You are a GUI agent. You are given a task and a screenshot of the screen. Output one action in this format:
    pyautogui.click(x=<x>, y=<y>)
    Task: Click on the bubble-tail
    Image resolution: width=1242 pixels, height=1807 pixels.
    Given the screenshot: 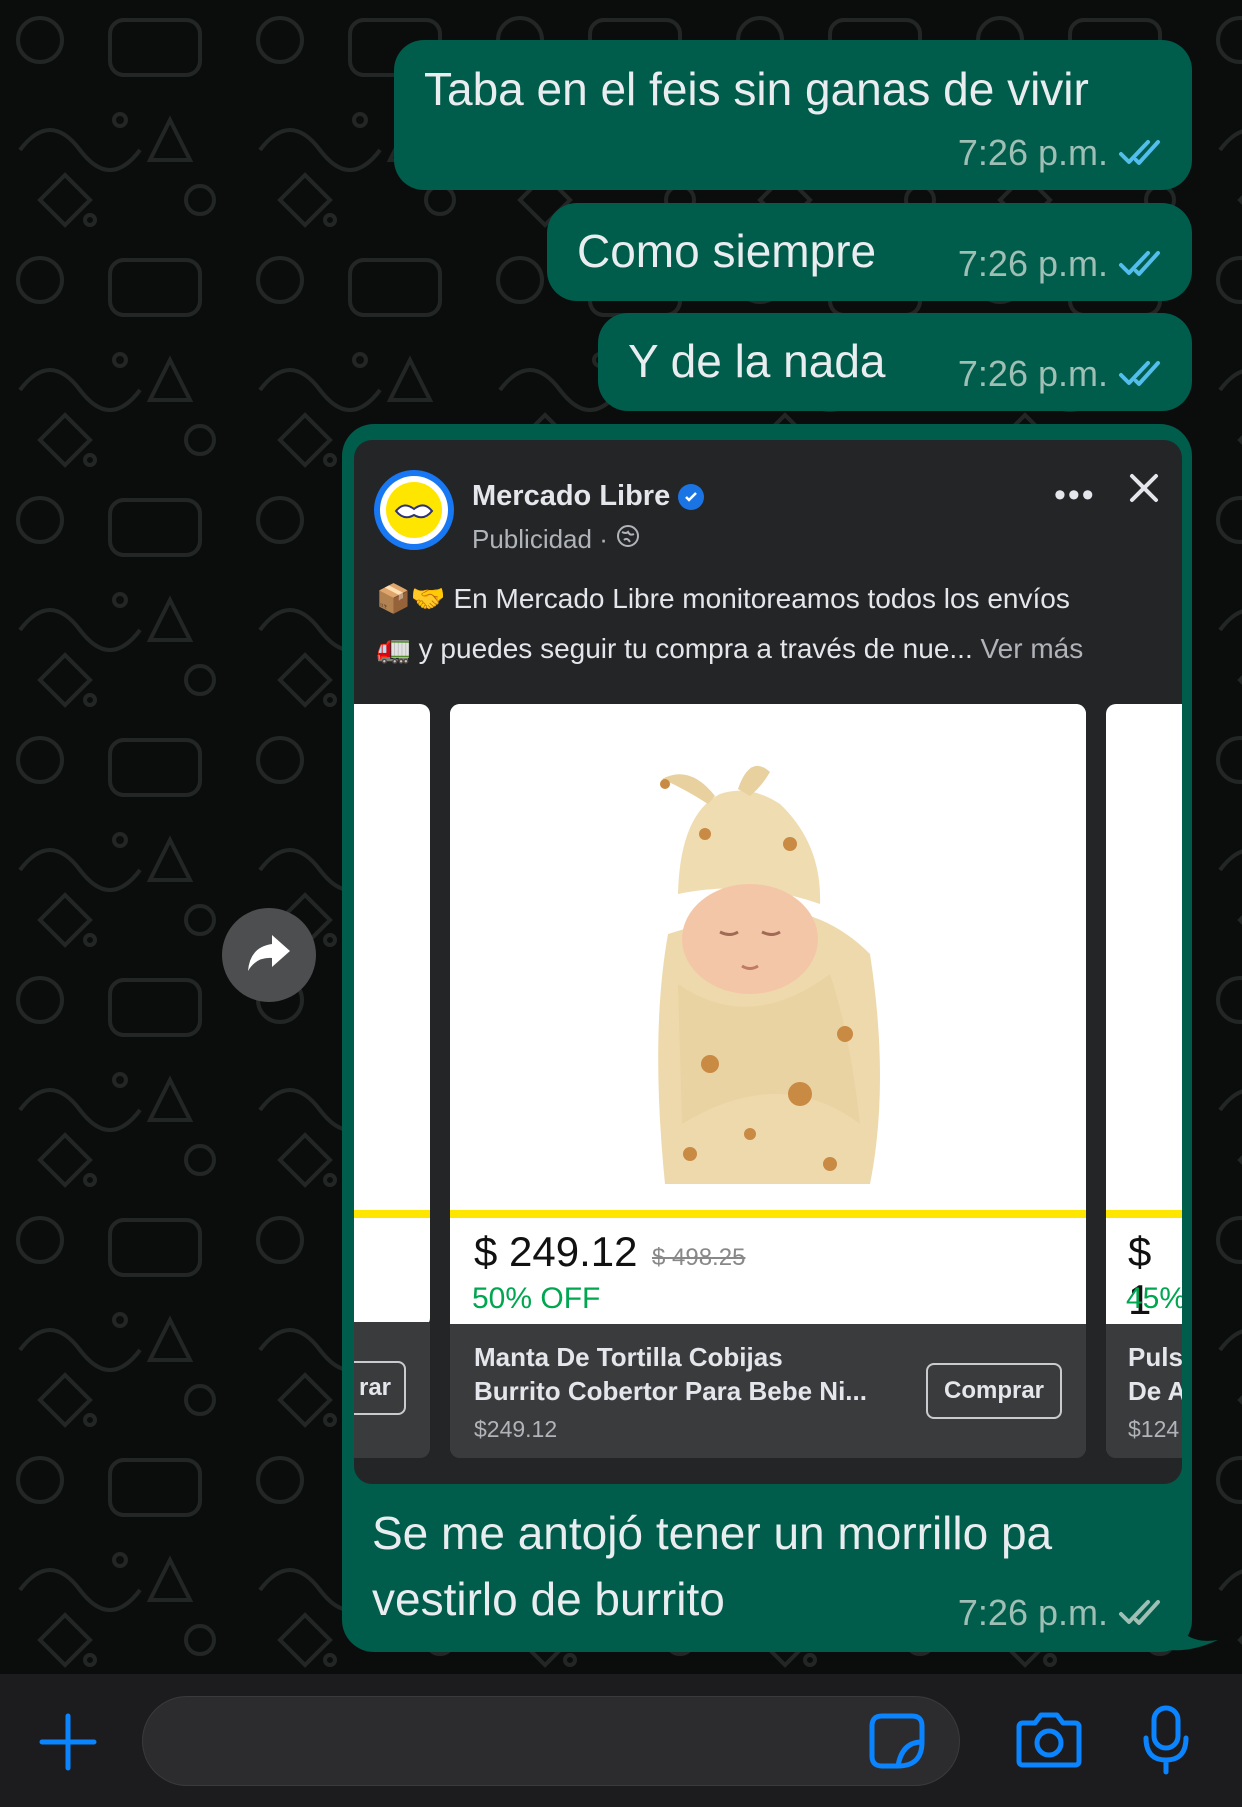 What is the action you would take?
    pyautogui.click(x=1194, y=1631)
    